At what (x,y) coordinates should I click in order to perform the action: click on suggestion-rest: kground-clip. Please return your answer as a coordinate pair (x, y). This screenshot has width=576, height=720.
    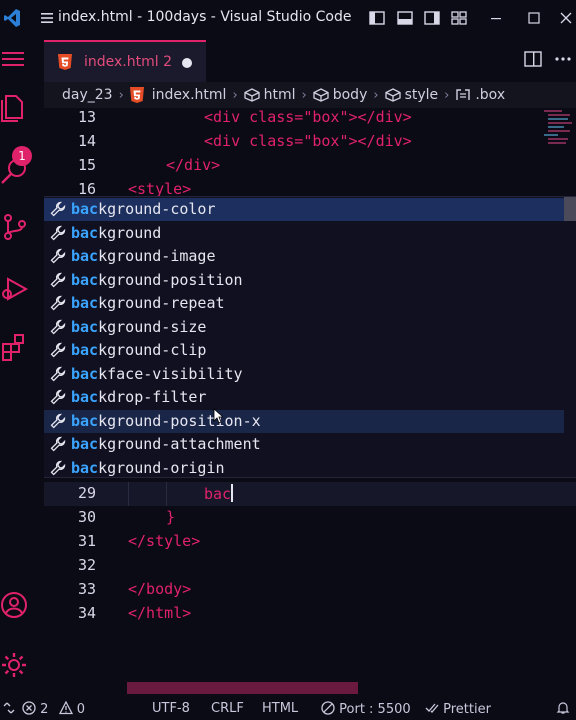
    Looking at the image, I should click on (152, 350).